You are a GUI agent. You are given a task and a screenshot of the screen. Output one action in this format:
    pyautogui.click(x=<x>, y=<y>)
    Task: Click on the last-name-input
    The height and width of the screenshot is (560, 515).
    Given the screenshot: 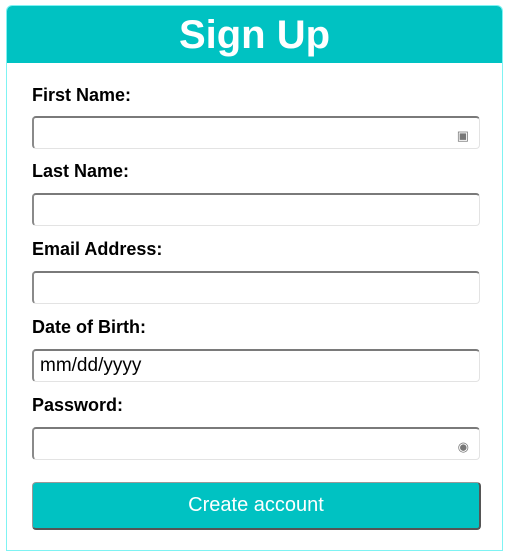 What is the action you would take?
    pyautogui.click(x=256, y=209)
    